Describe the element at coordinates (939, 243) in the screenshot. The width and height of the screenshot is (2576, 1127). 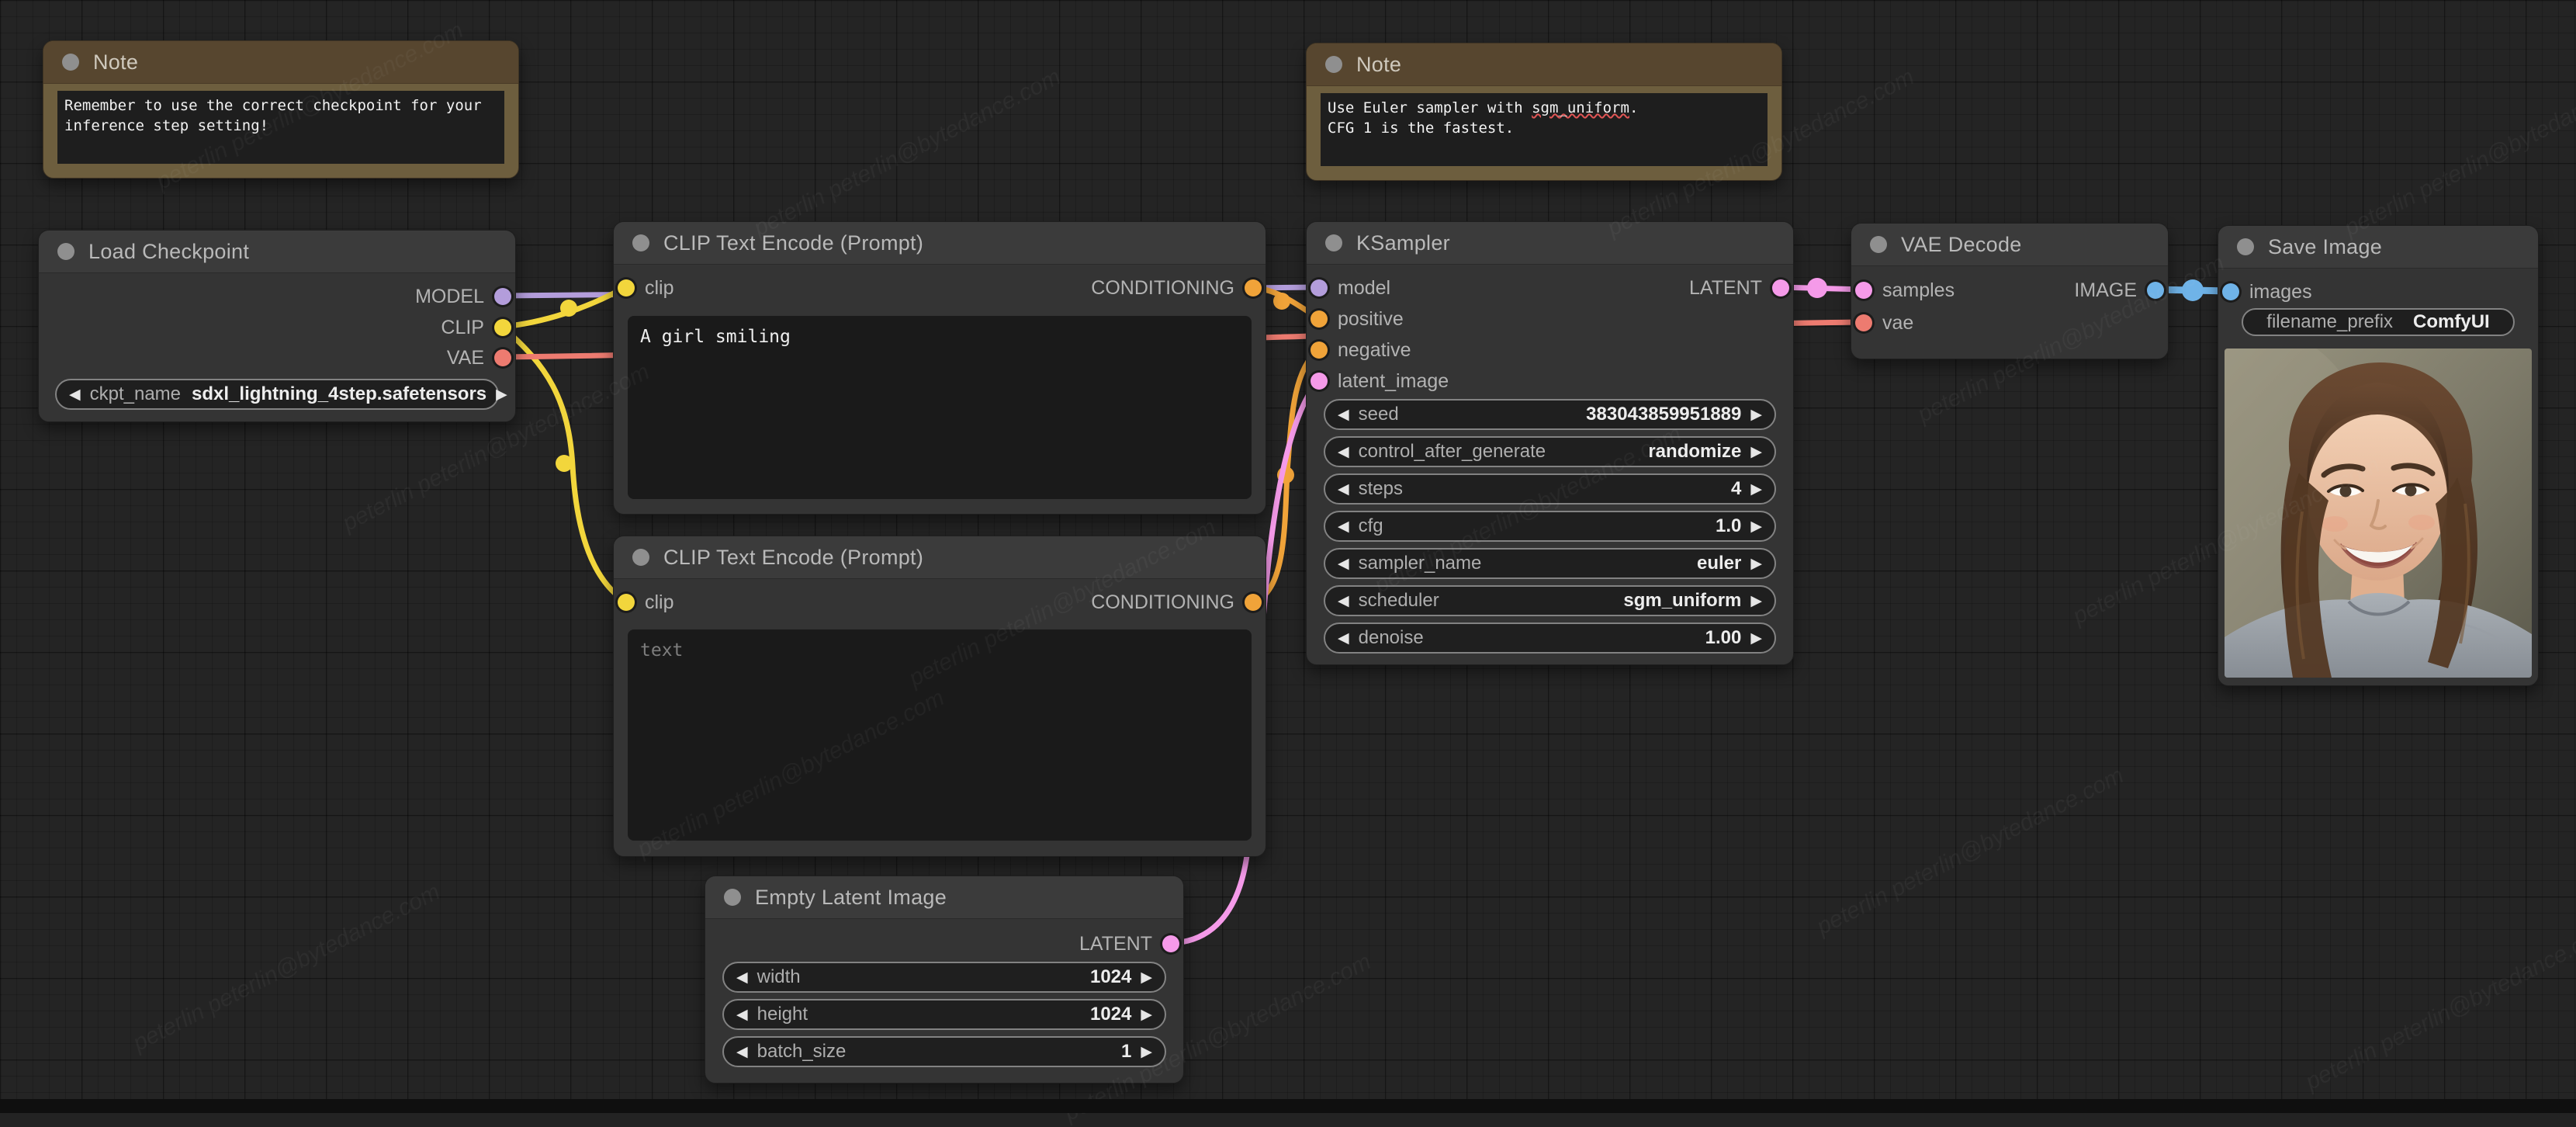
I see `clip-encode-positive-titlebar: CLIP Text Encode (Prompt)` at that location.